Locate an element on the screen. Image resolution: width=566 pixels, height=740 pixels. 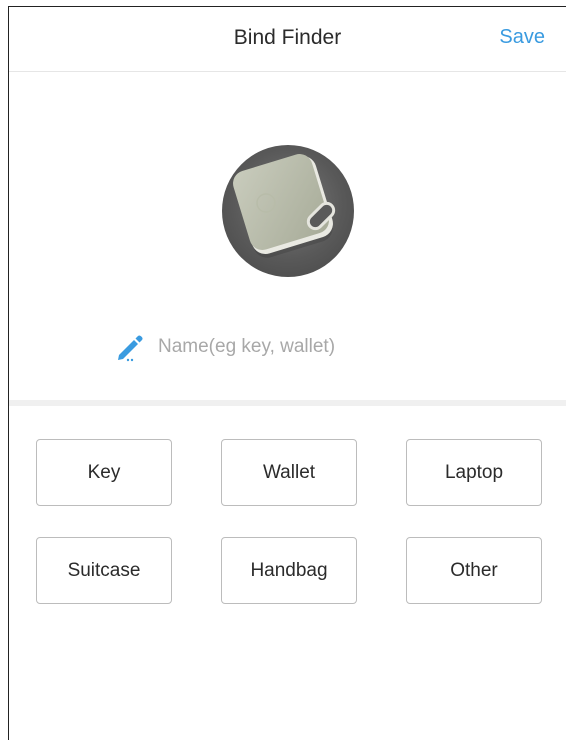
save-button: Save is located at coordinates (522, 37).